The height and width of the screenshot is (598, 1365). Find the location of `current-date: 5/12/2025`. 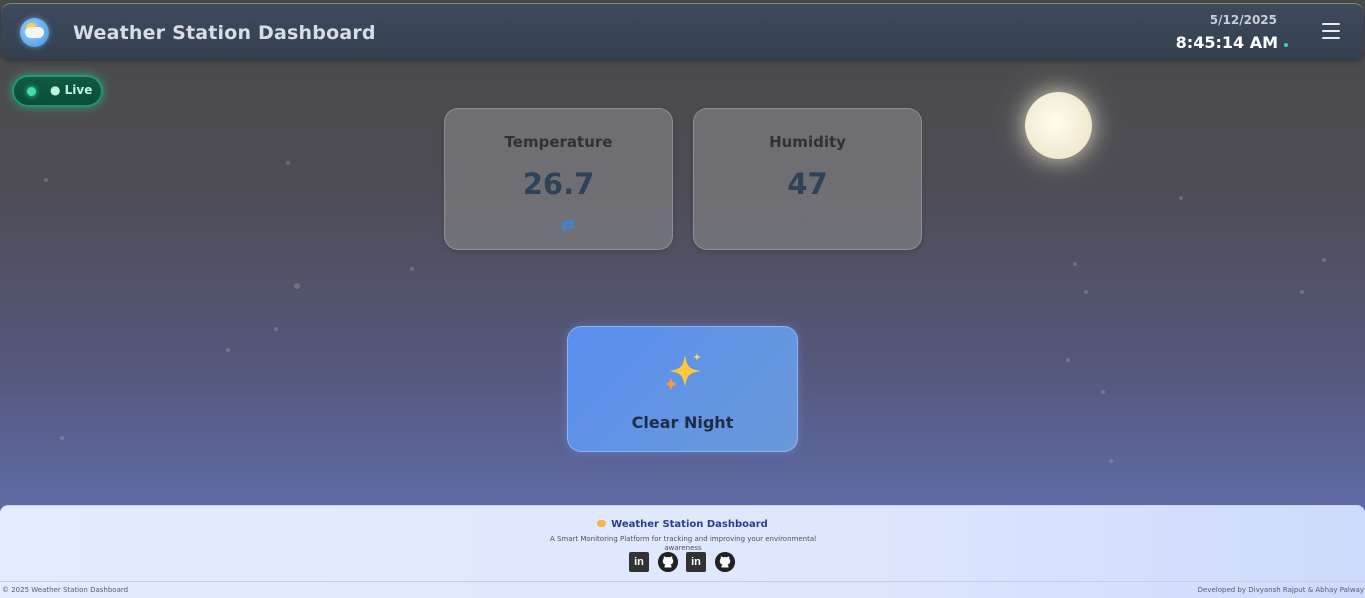

current-date: 5/12/2025 is located at coordinates (1243, 20).